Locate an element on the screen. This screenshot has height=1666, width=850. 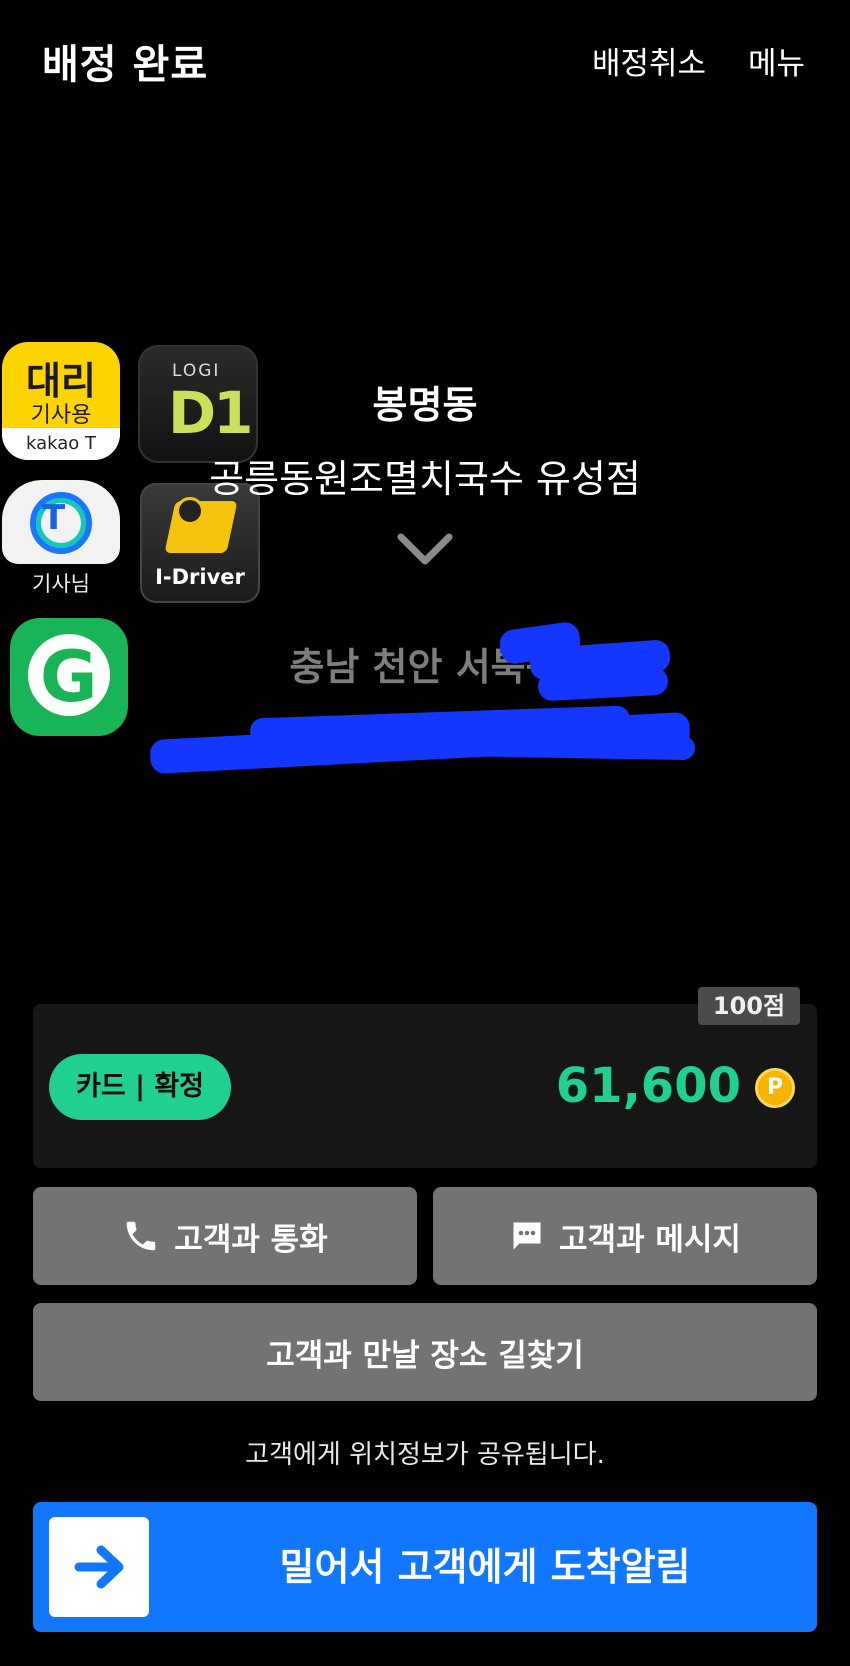
score-badge: 100점 is located at coordinates (749, 1006).